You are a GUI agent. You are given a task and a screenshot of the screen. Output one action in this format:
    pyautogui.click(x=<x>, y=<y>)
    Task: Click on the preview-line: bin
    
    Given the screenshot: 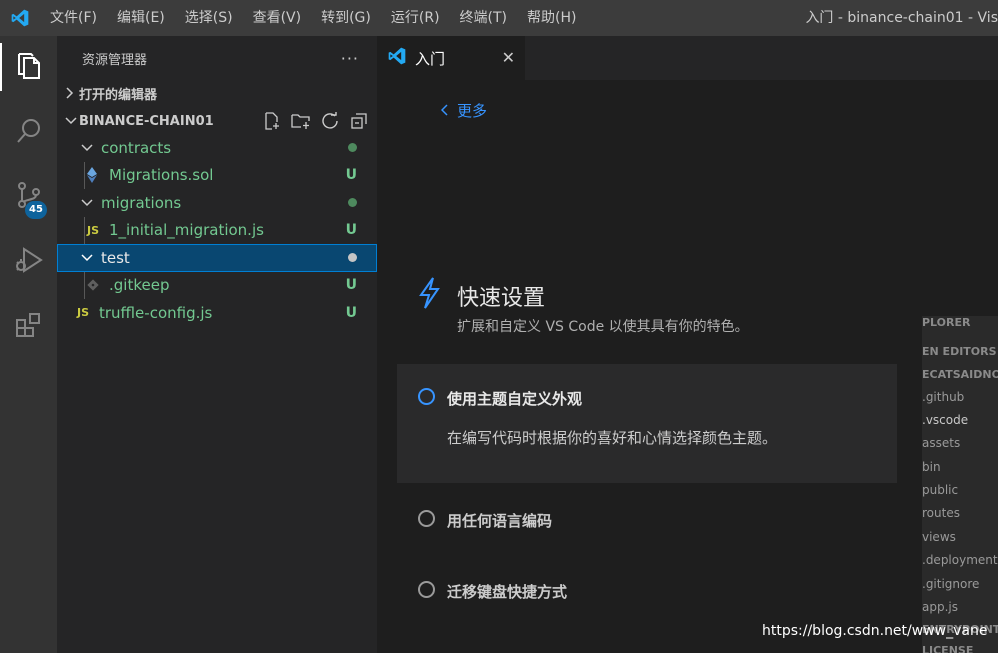 What is the action you would take?
    pyautogui.click(x=931, y=467)
    